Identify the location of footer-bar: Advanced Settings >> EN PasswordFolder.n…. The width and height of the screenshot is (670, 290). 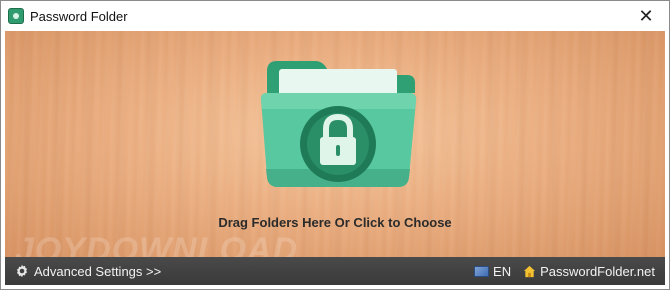
(335, 271).